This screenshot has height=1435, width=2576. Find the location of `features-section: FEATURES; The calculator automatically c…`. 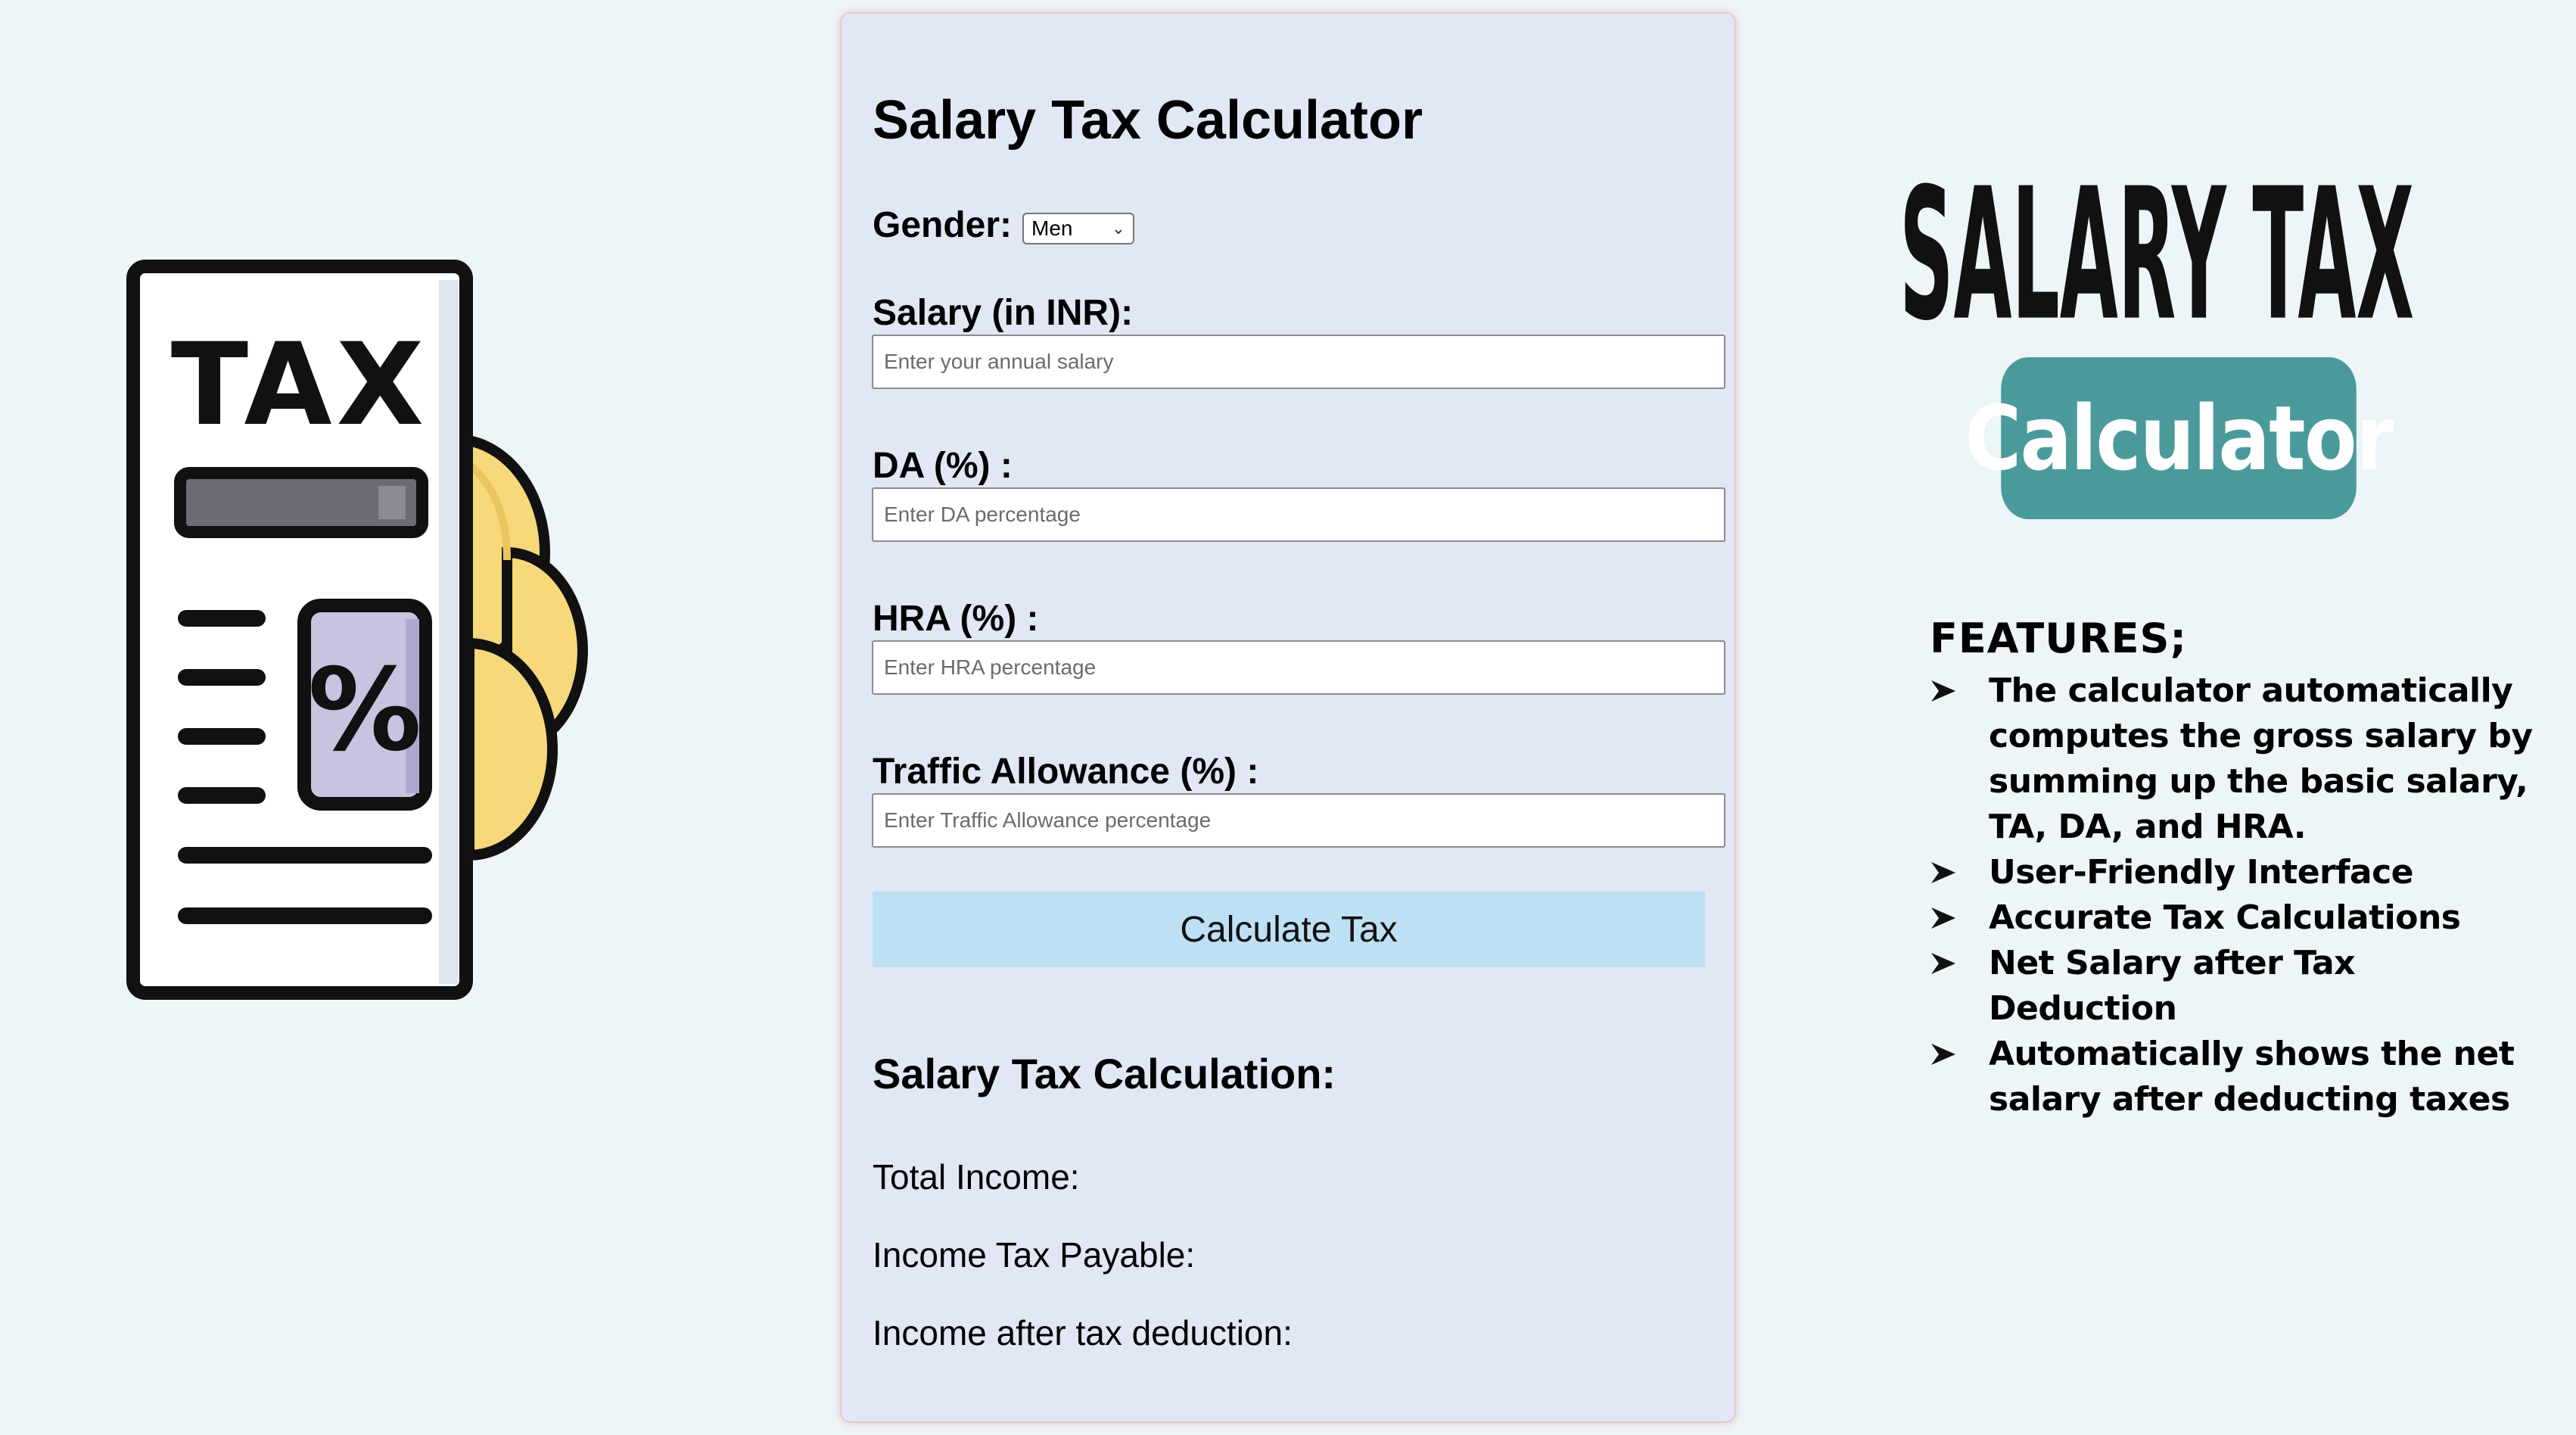

features-section: FEATURES; The calculator automatically c… is located at coordinates (2232, 868).